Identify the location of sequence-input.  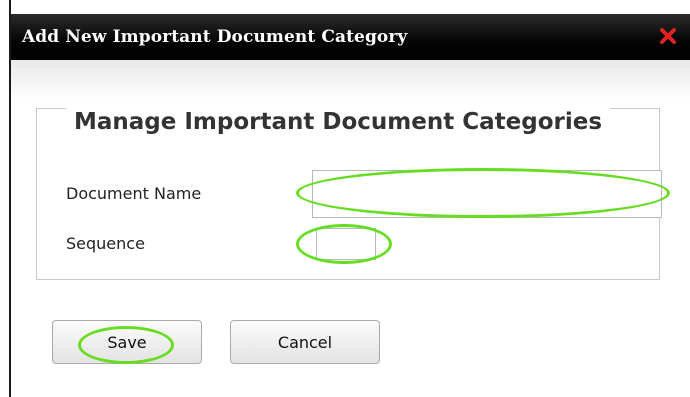
(346, 244).